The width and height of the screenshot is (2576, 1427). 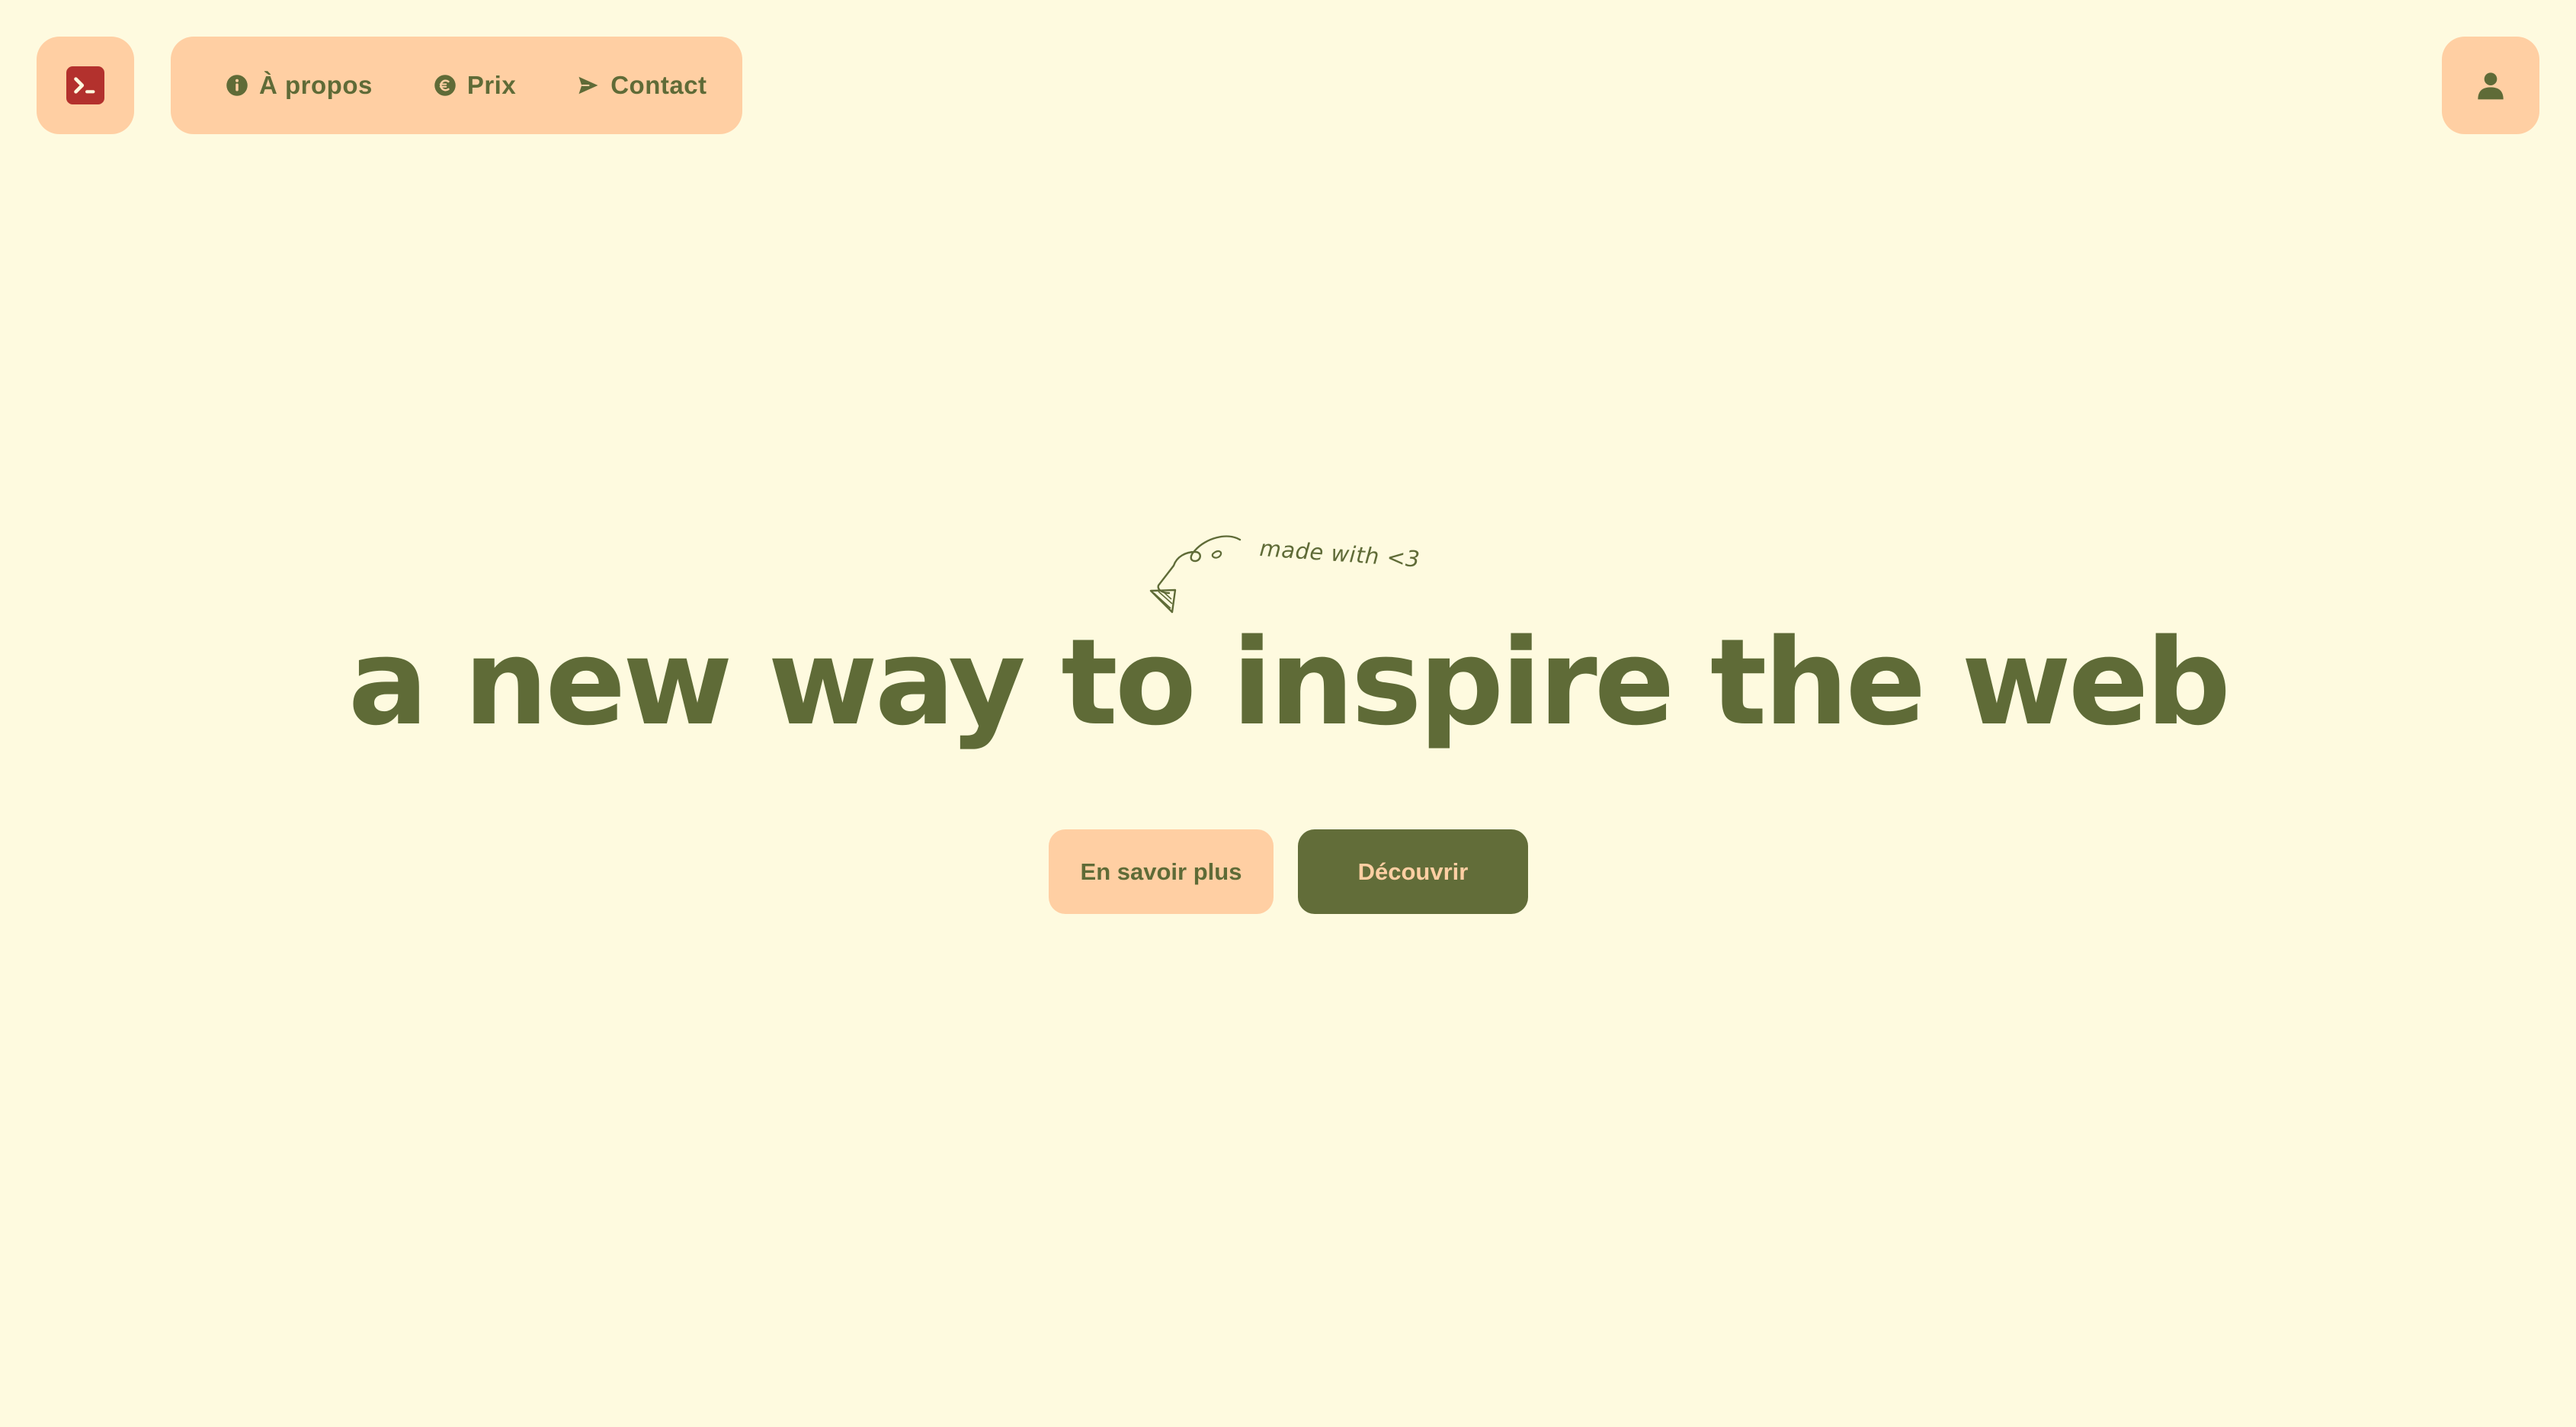 I want to click on hero-headline: a new way to inspire the web, so click(x=1289, y=682).